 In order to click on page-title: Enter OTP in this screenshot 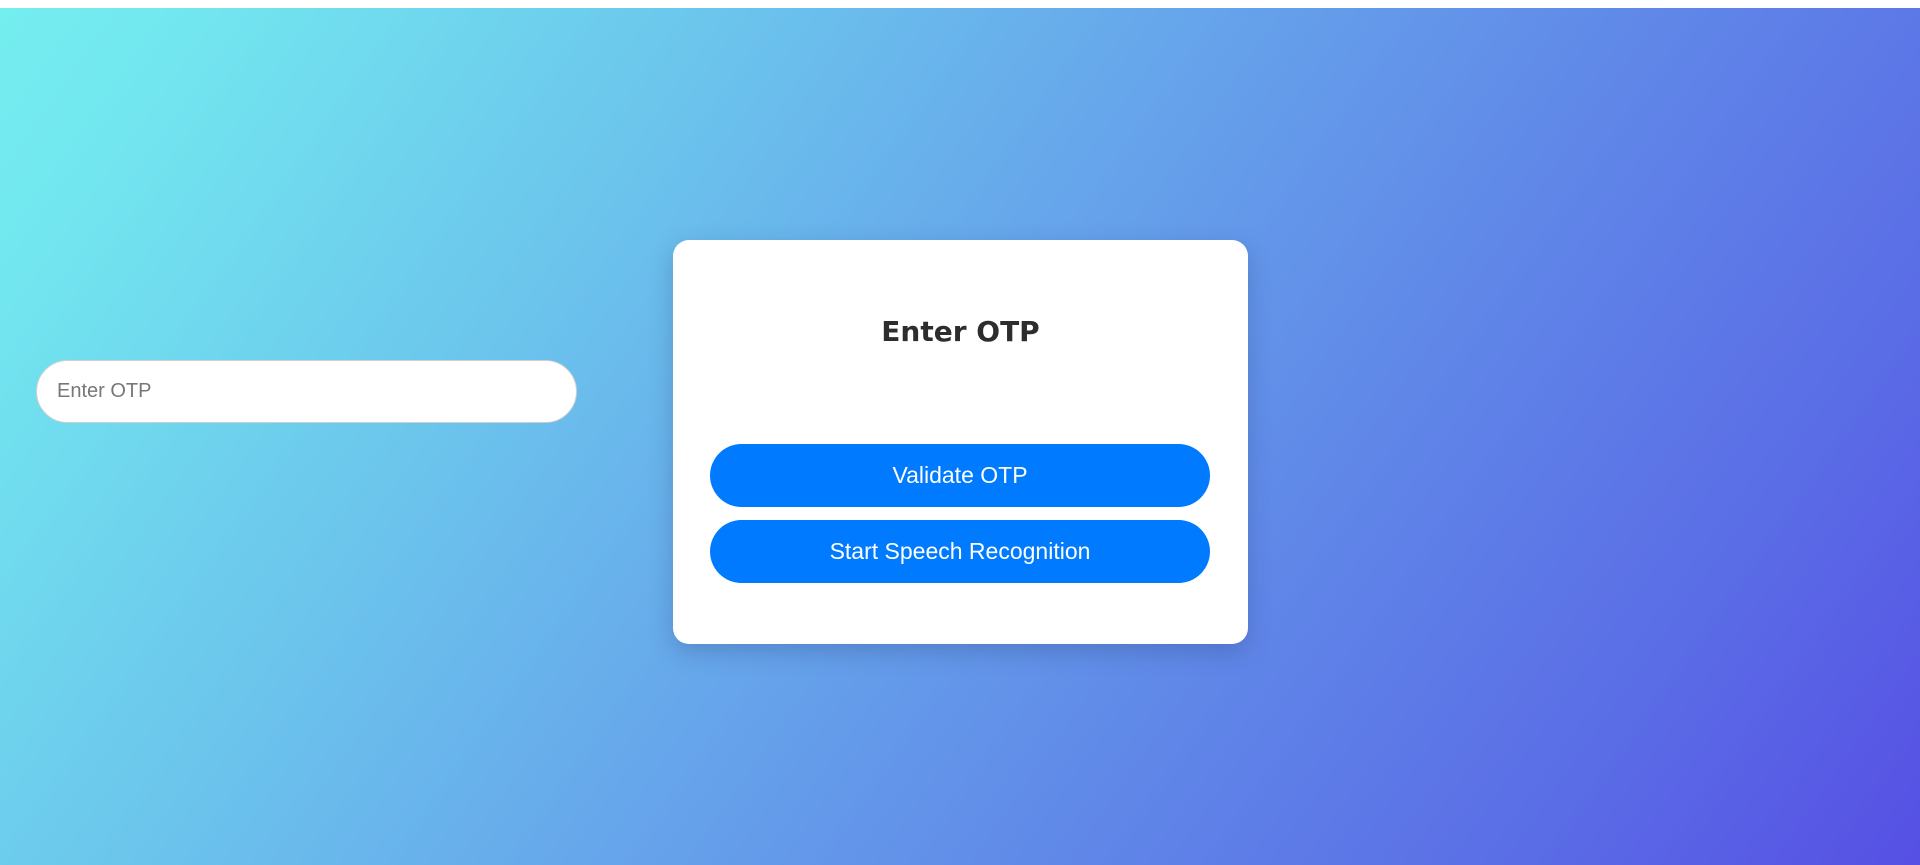, I will do `click(960, 331)`.